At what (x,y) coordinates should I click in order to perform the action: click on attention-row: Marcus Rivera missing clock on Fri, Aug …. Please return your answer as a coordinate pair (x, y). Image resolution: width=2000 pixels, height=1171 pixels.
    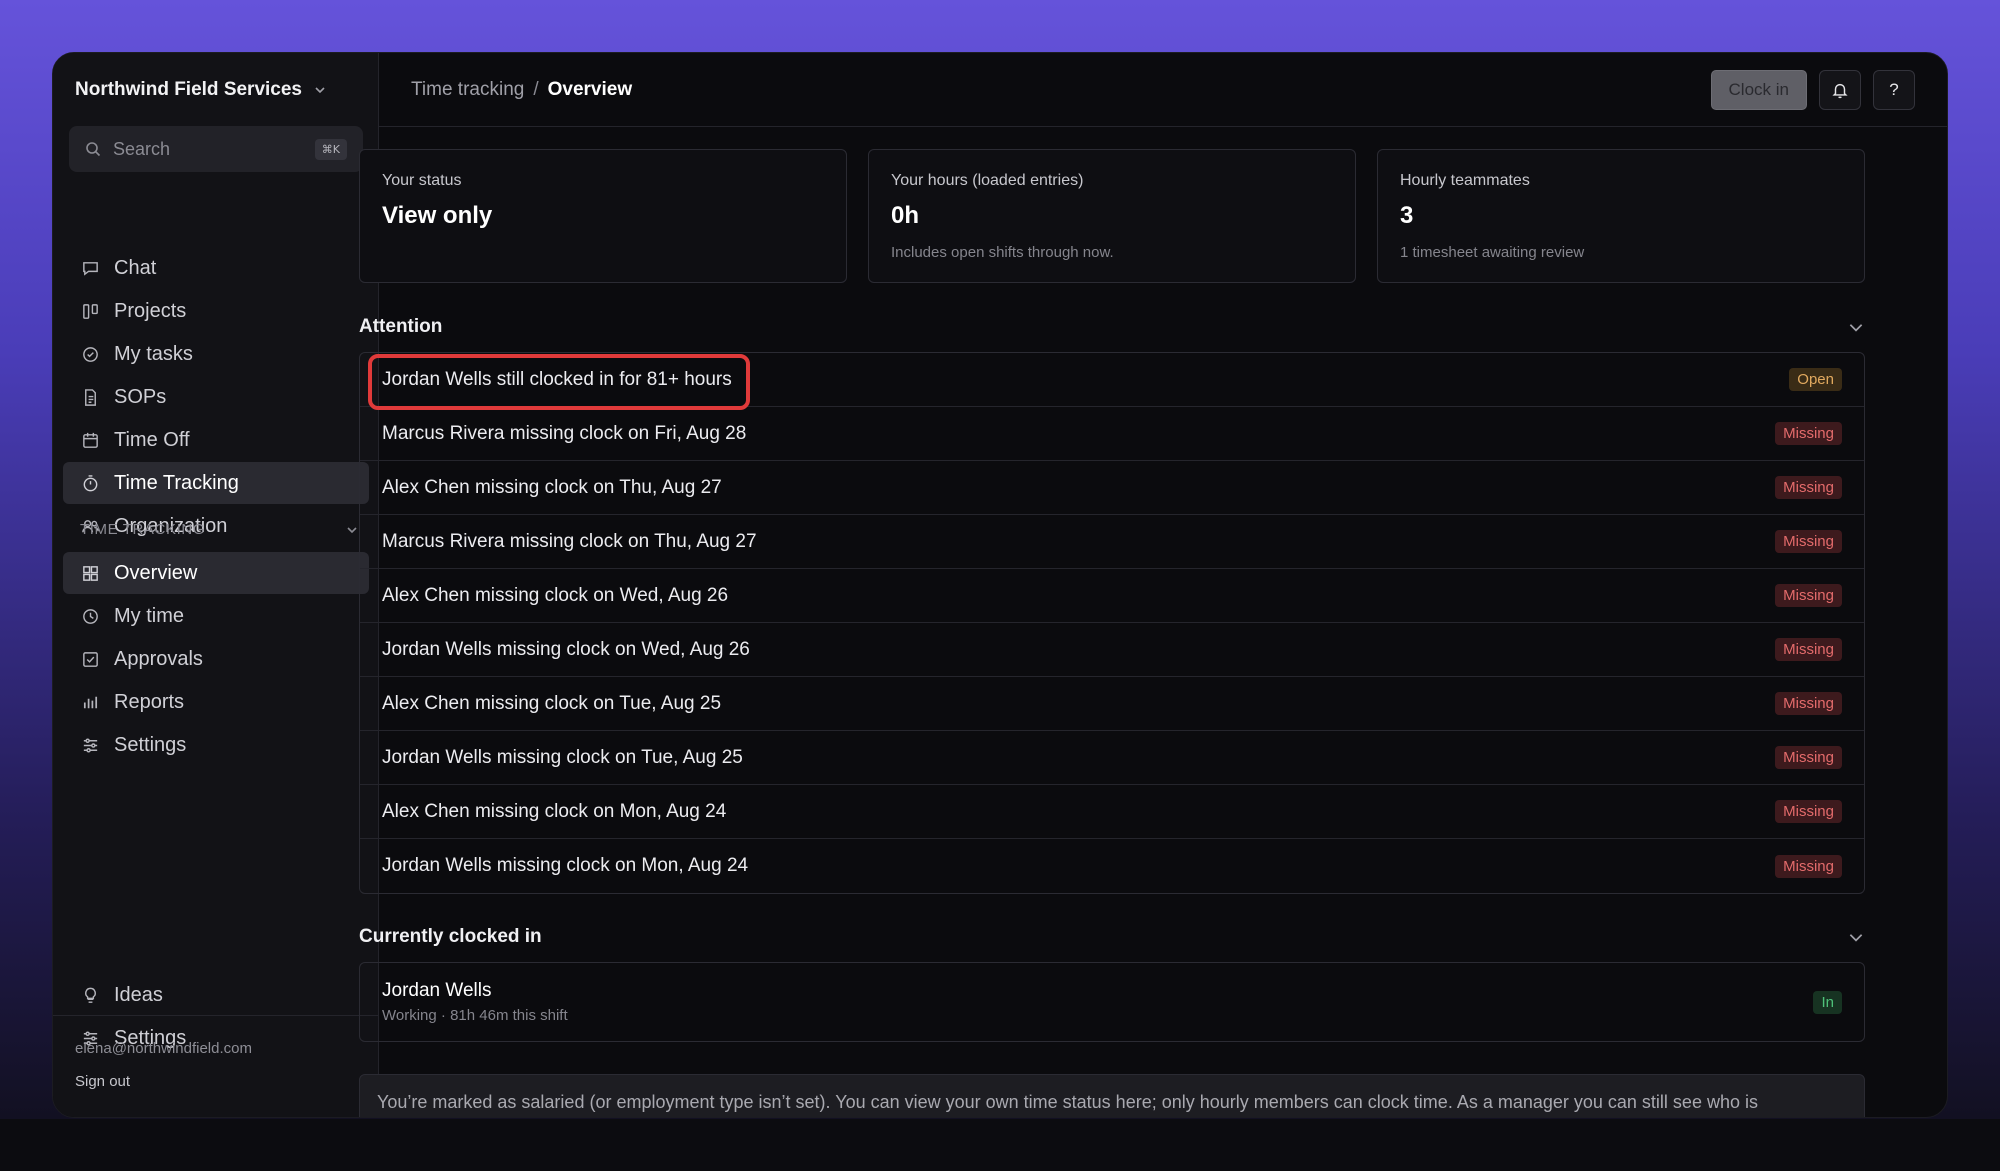
    Looking at the image, I should click on (1112, 434).